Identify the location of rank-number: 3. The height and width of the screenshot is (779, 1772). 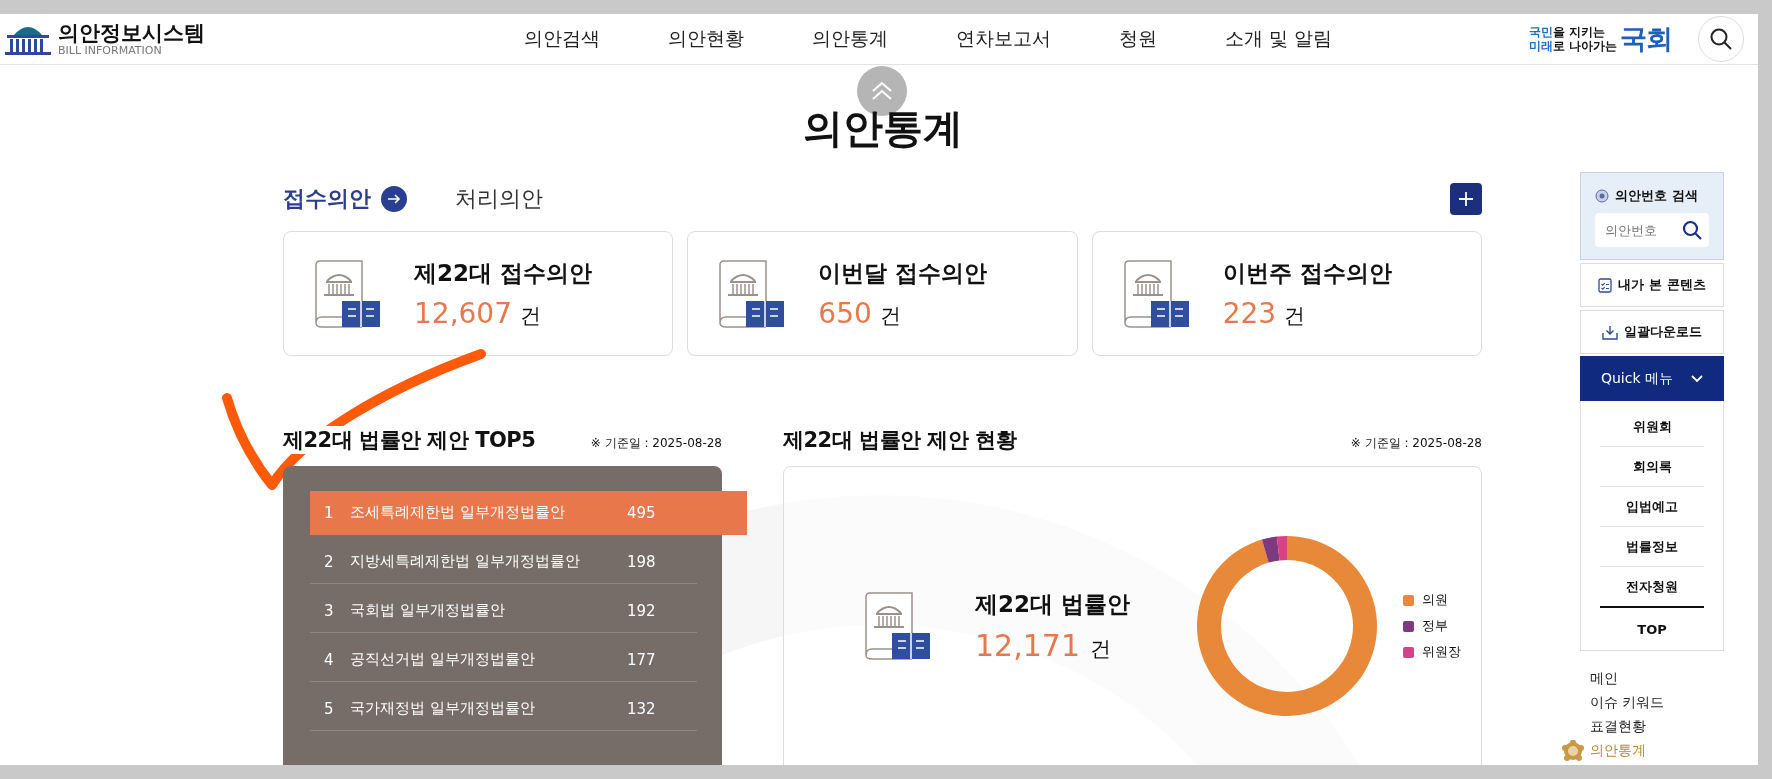
(329, 610).